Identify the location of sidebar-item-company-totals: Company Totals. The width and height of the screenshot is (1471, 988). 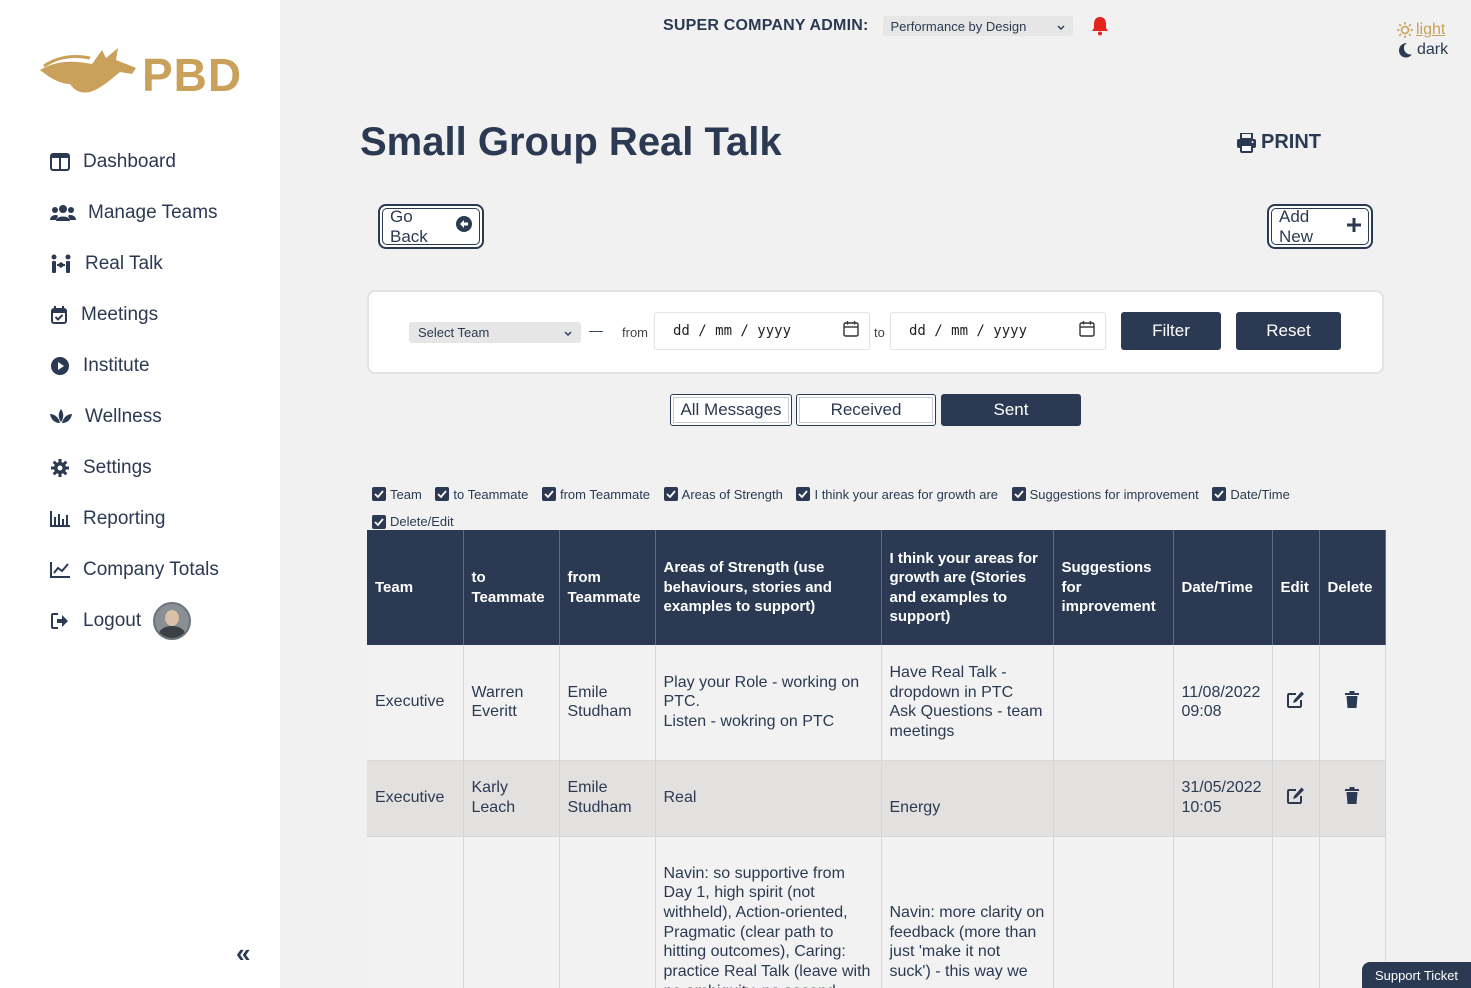
(158, 569).